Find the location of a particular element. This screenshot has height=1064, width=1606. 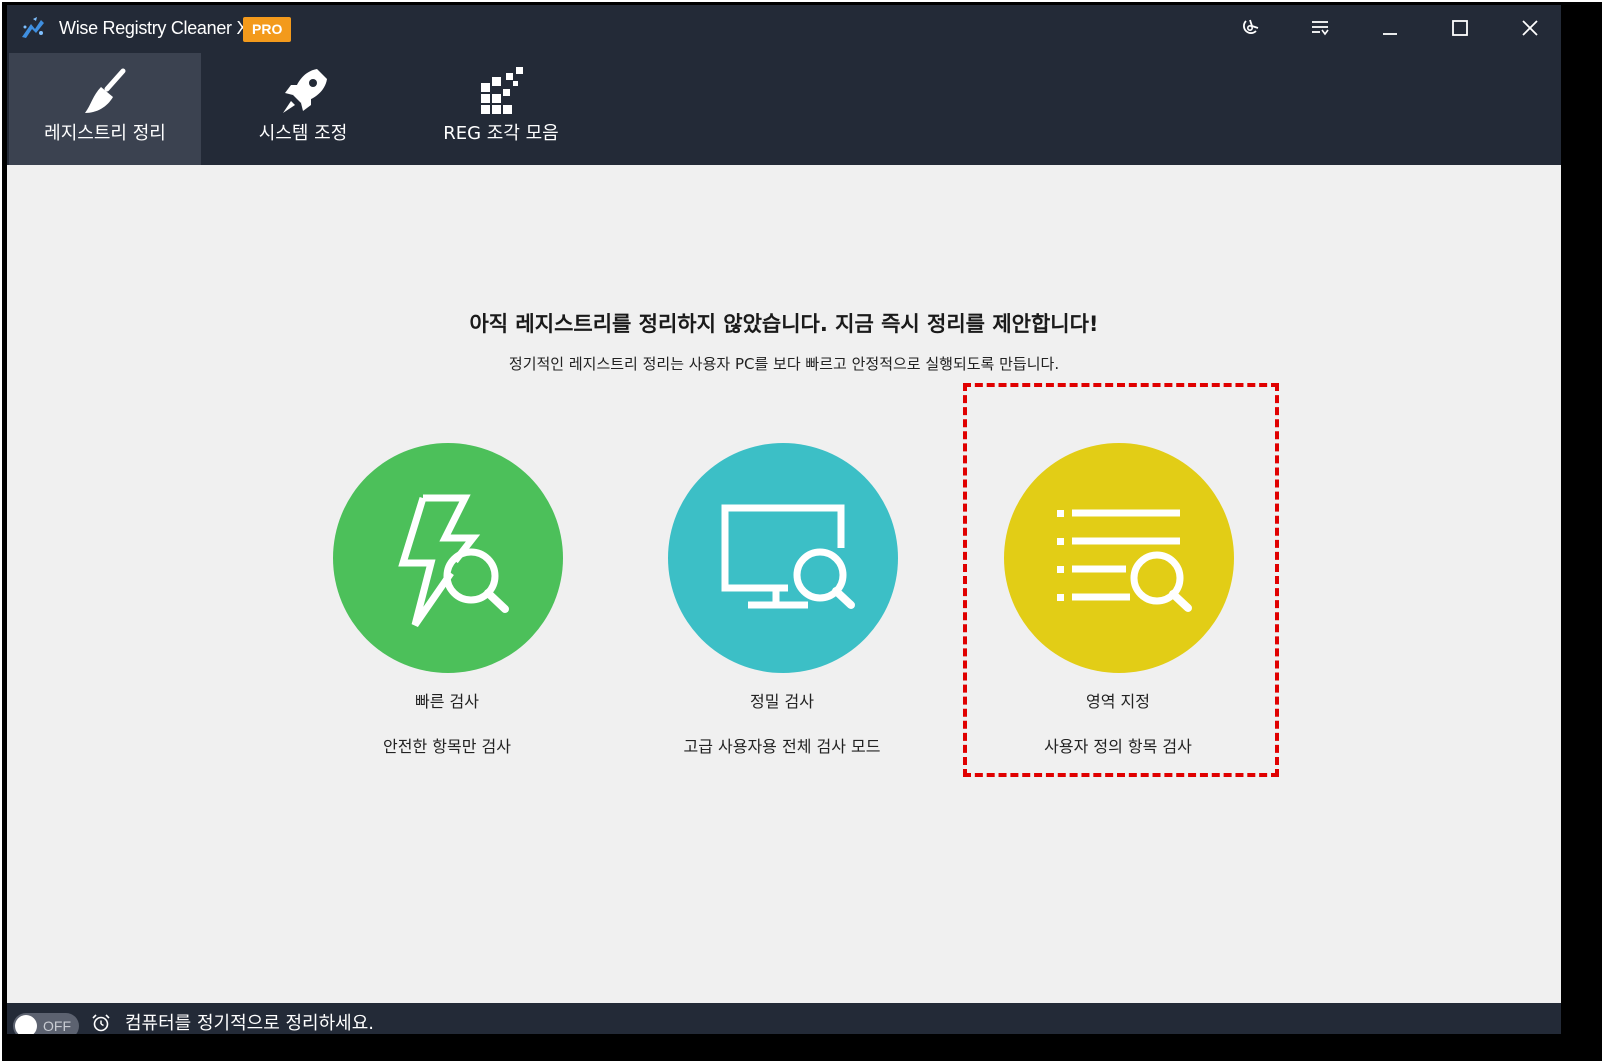

schedule-toggle: OFF is located at coordinates (46, 1023).